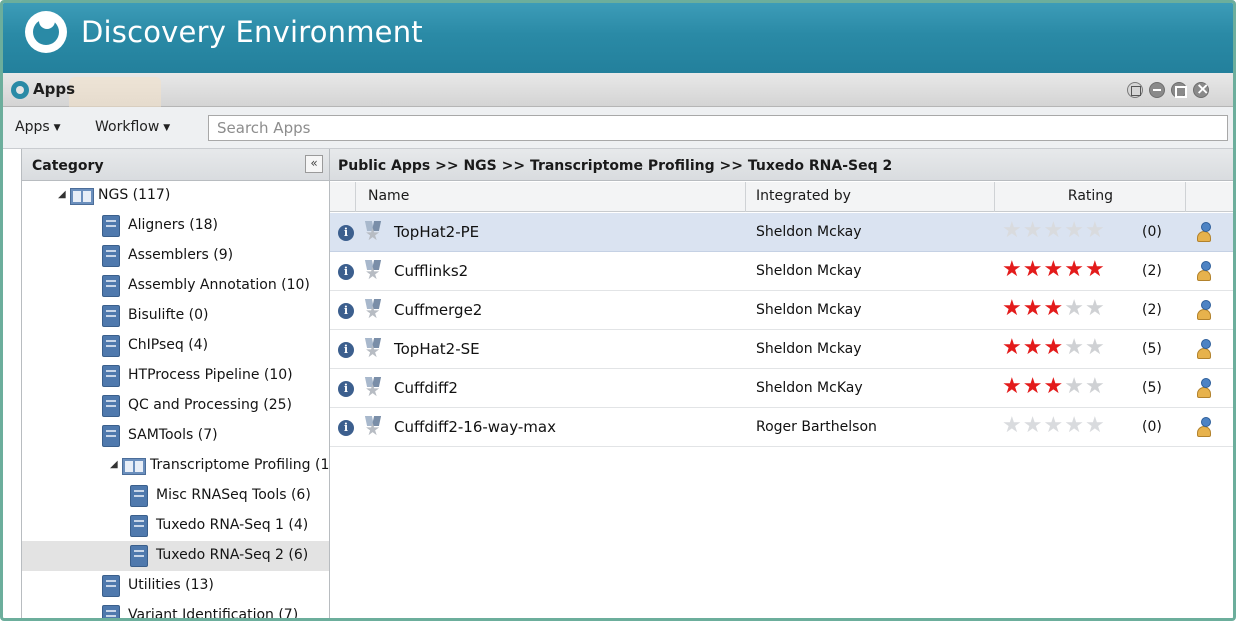 The height and width of the screenshot is (621, 1236). I want to click on app-name: Cuffmerge2, so click(438, 310).